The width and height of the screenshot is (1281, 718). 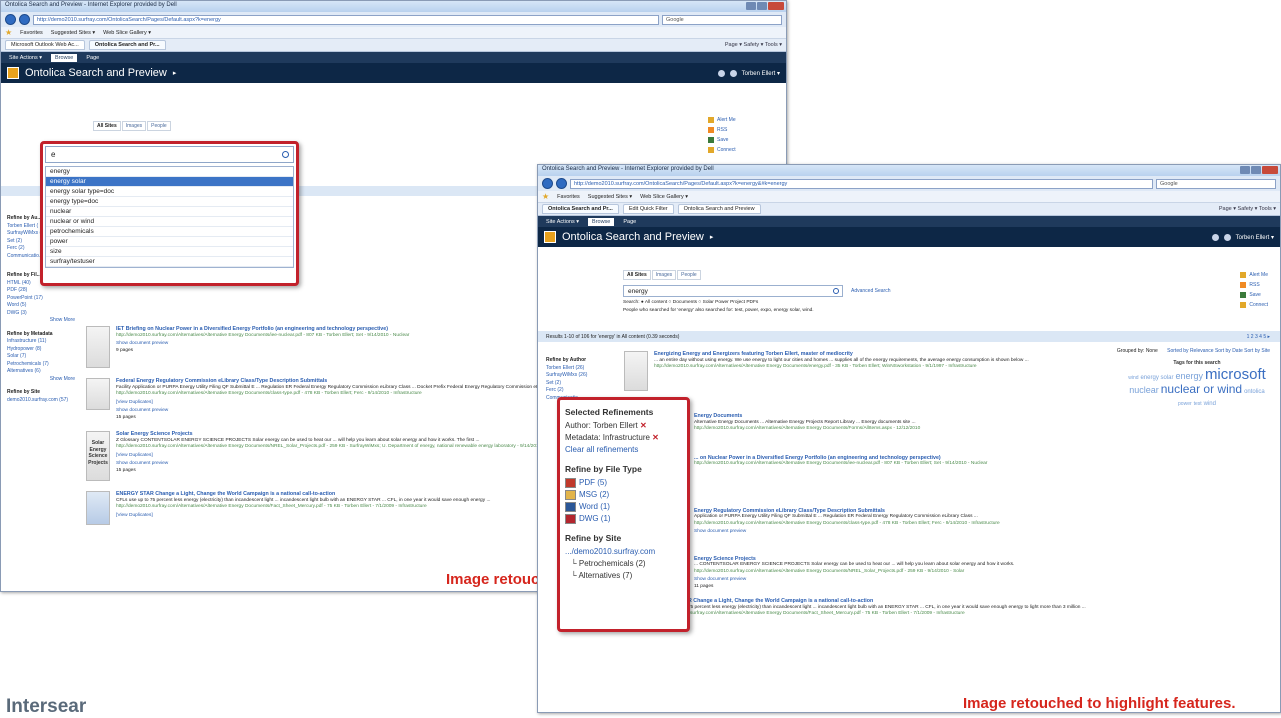 What do you see at coordinates (623, 495) in the screenshot?
I see `refine-filetype-msg: MSG (2)` at bounding box center [623, 495].